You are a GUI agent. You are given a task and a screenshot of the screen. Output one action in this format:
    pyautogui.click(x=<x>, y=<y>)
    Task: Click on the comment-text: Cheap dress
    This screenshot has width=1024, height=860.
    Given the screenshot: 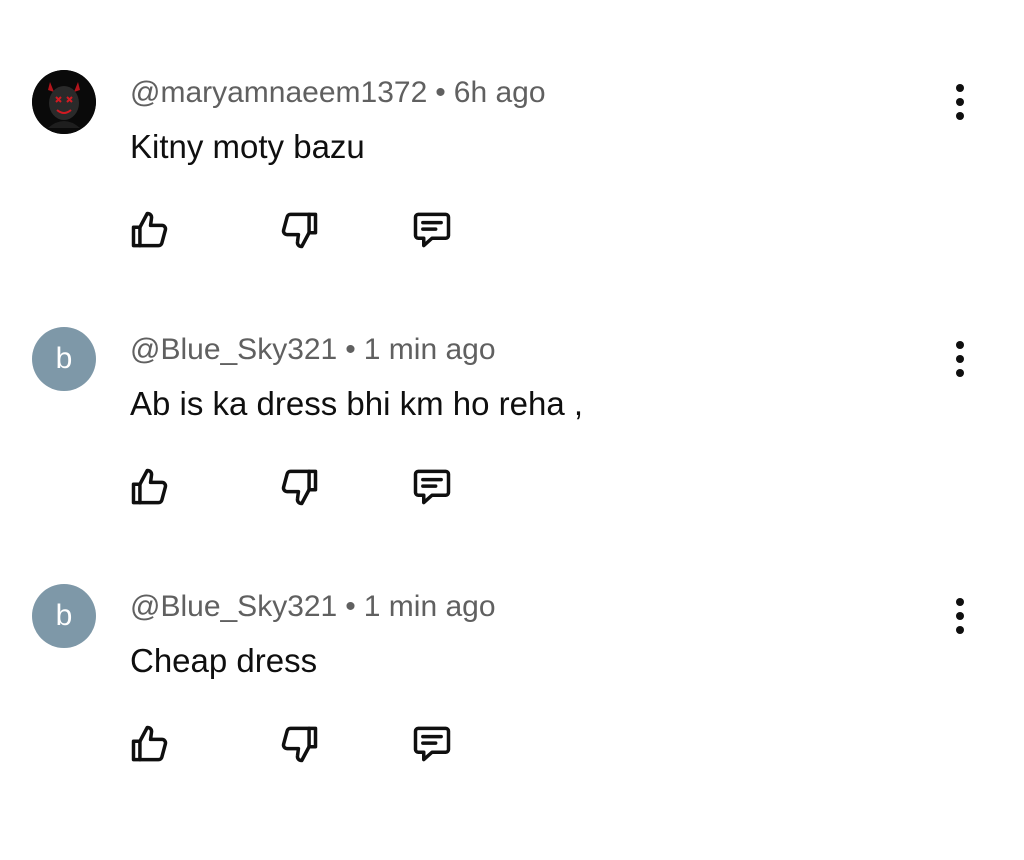 What is the action you would take?
    pyautogui.click(x=224, y=660)
    